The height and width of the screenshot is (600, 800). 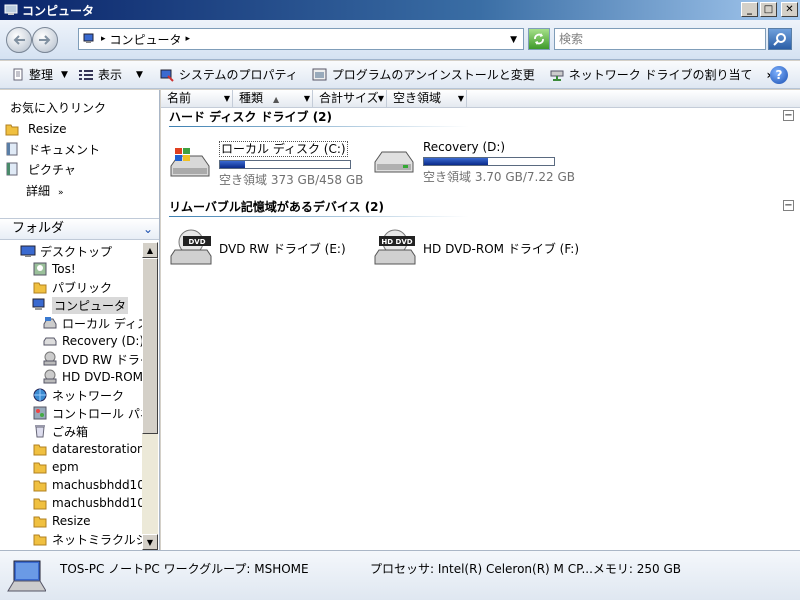 What do you see at coordinates (102, 341) in the screenshot?
I see `tree-item-label: Recovery (D:)` at bounding box center [102, 341].